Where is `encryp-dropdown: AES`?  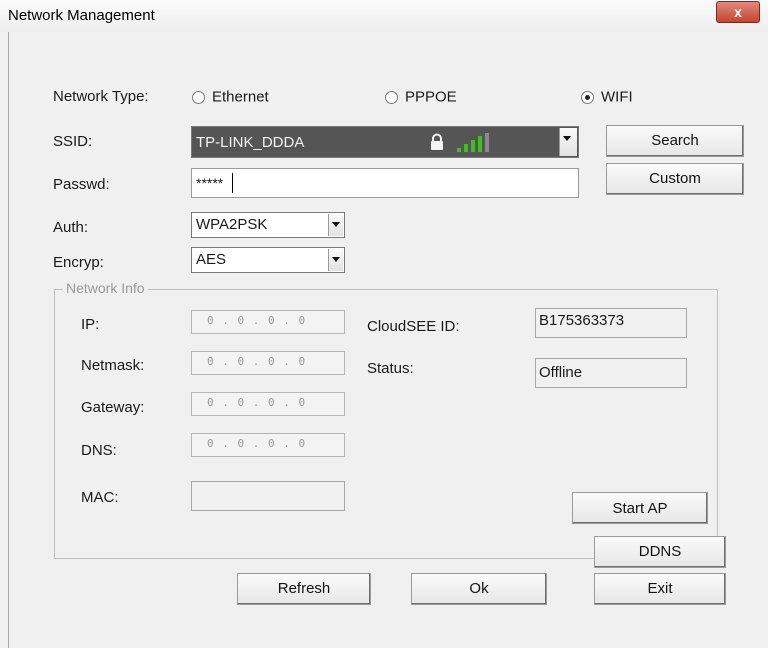
encryp-dropdown: AES is located at coordinates (268, 260).